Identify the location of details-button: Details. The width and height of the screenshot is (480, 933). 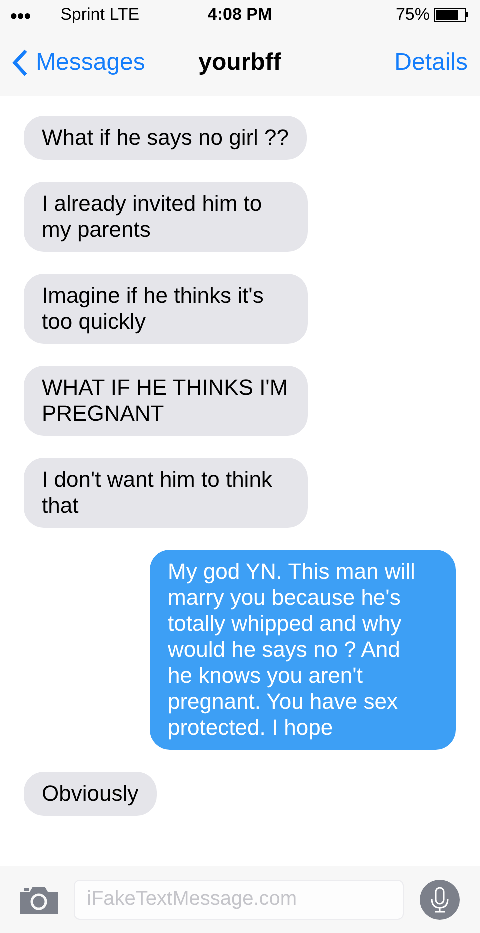
(431, 63).